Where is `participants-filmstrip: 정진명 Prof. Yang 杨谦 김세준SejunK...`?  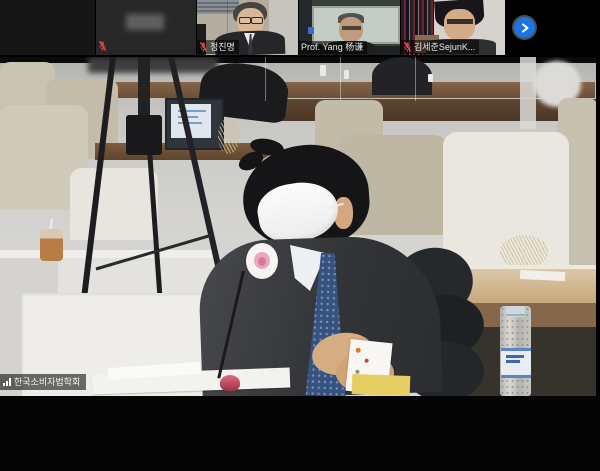
participants-filmstrip: 정진명 Prof. Yang 杨谦 김세준SejunK... is located at coordinates (300, 28).